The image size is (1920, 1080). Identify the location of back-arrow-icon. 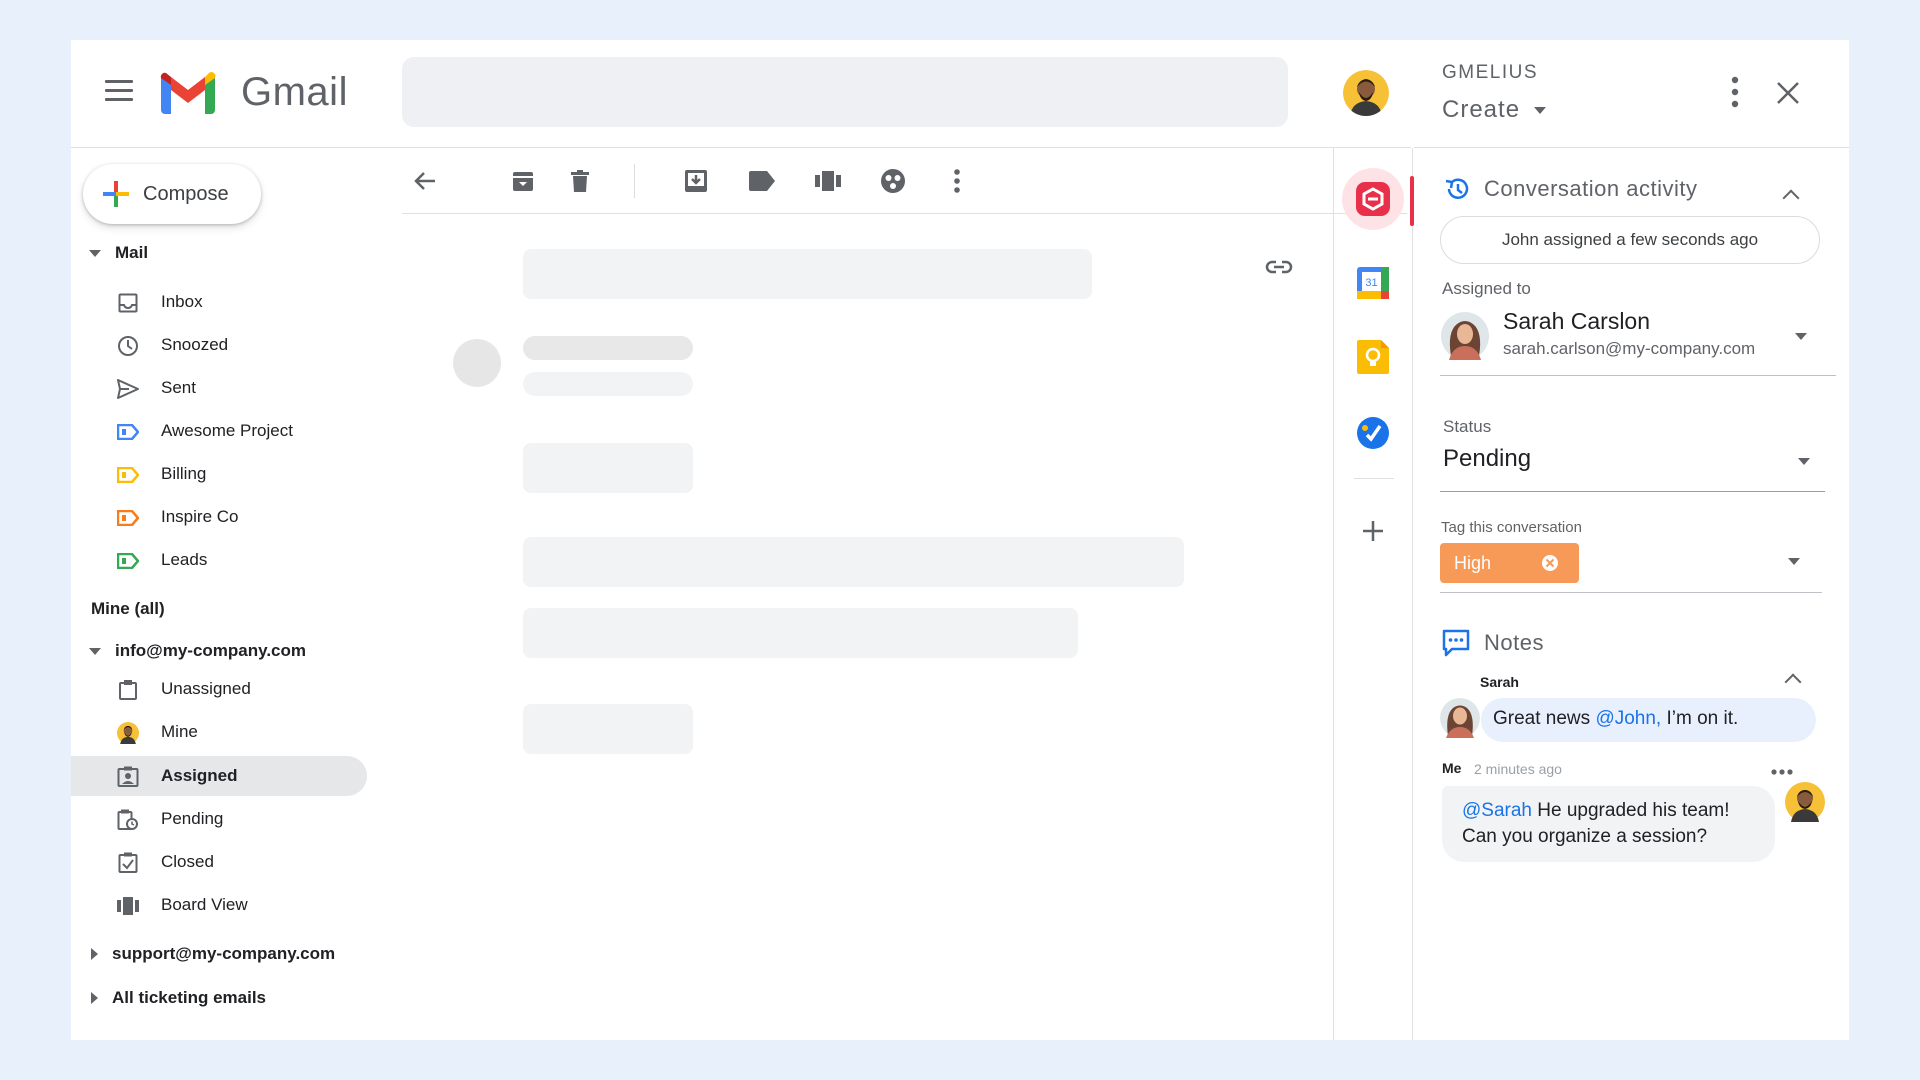
(425, 181).